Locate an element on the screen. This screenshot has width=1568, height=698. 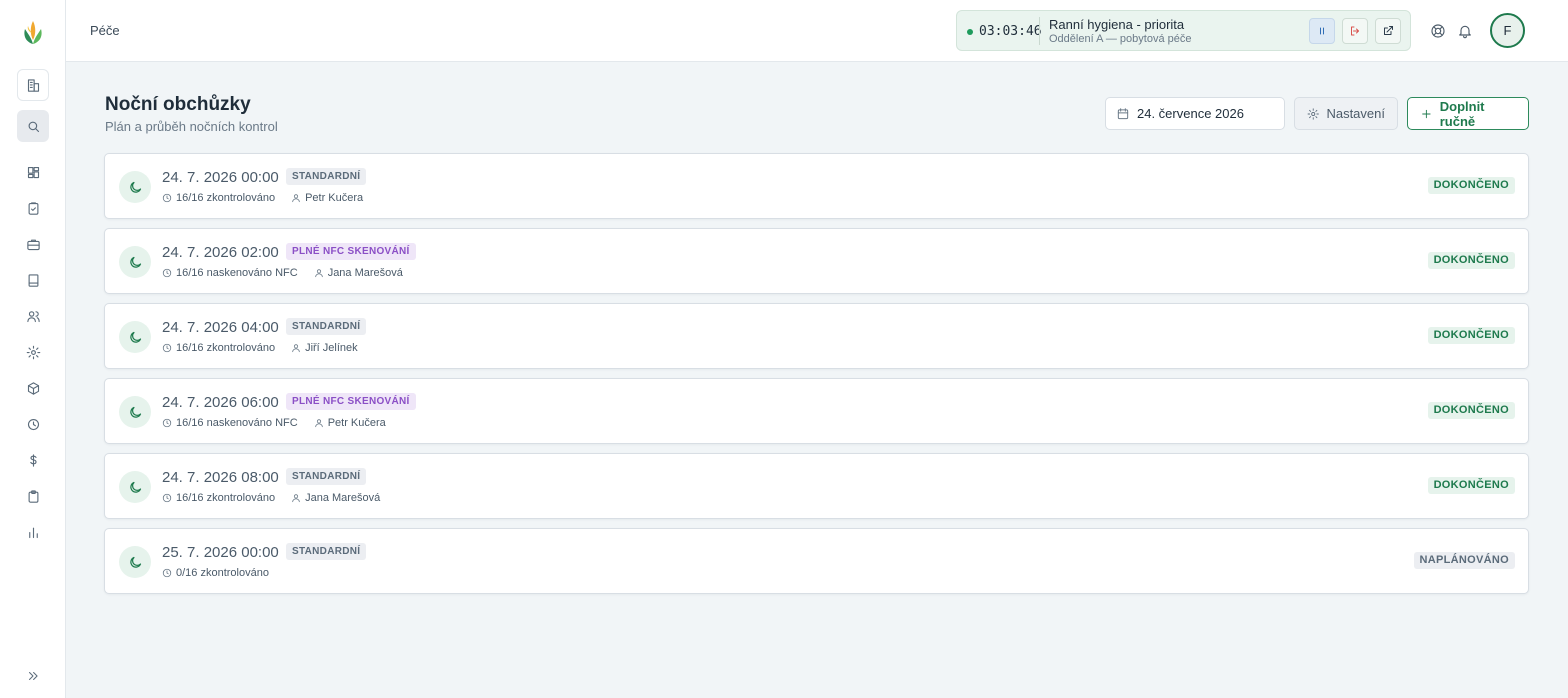
round-meta: 16/16 naskenováno NFC Petr Kučera is located at coordinates (274, 423).